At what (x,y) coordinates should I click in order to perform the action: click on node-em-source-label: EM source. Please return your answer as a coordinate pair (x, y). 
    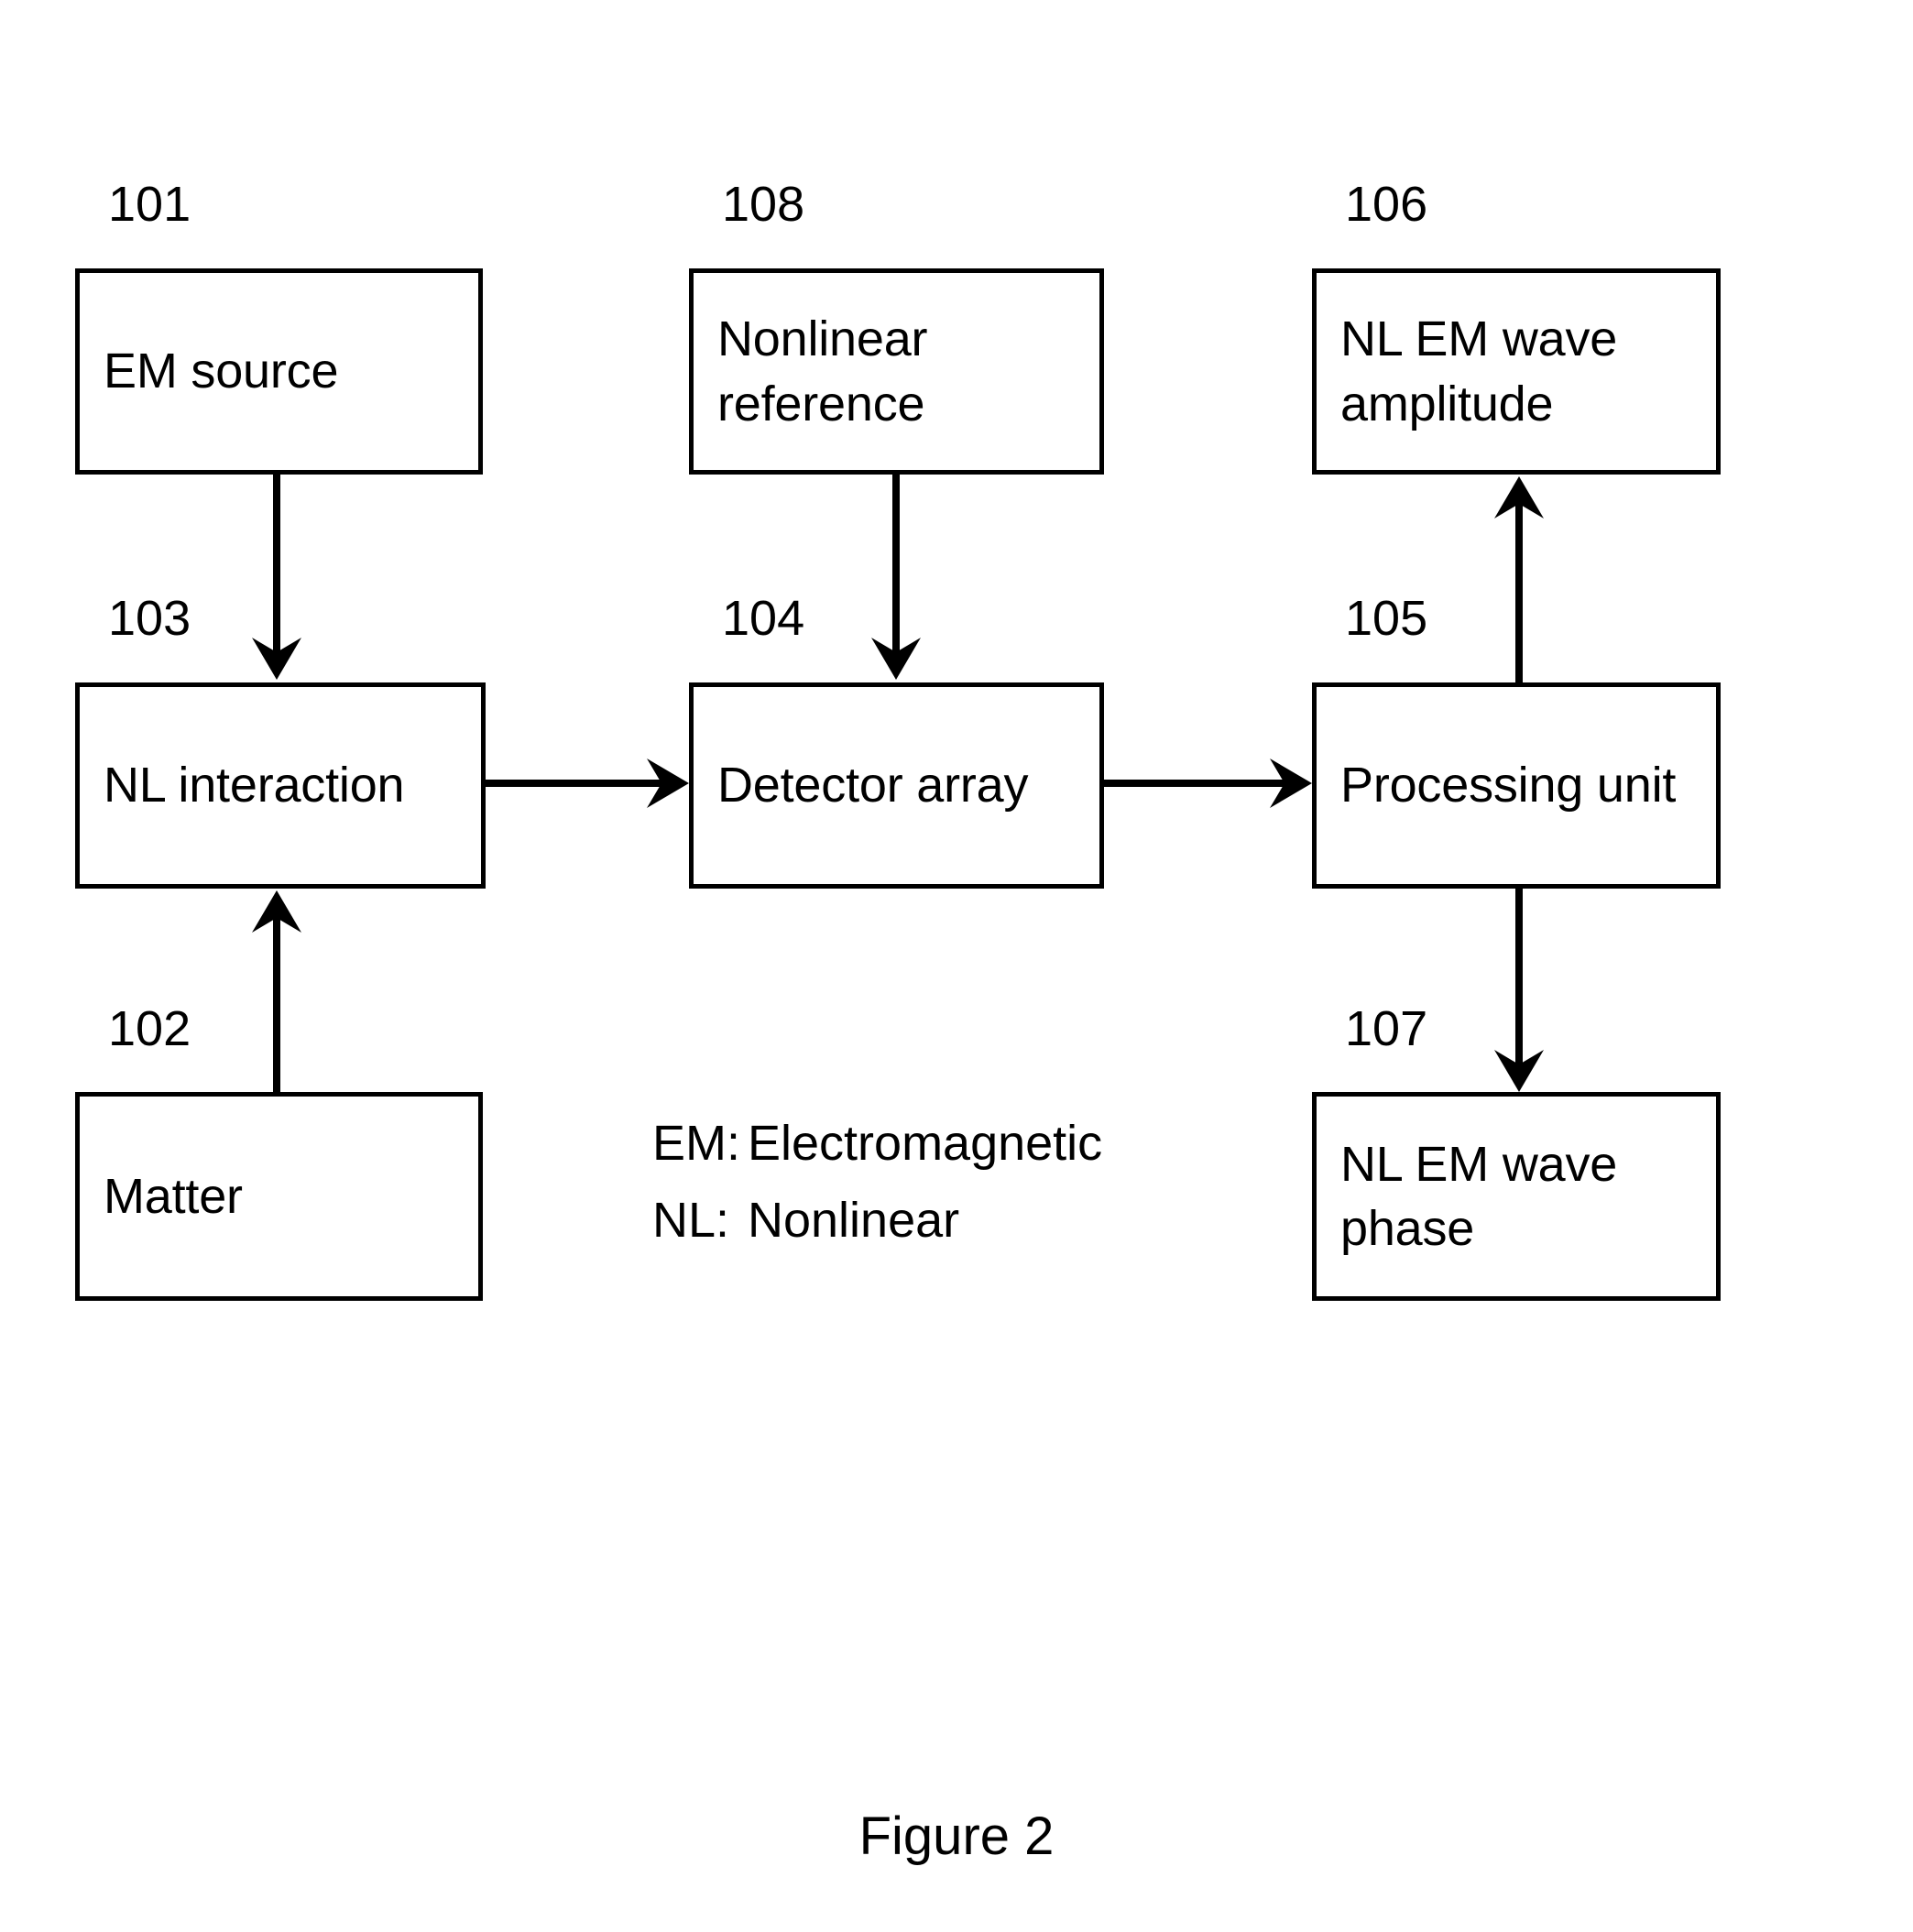
    Looking at the image, I should click on (221, 372).